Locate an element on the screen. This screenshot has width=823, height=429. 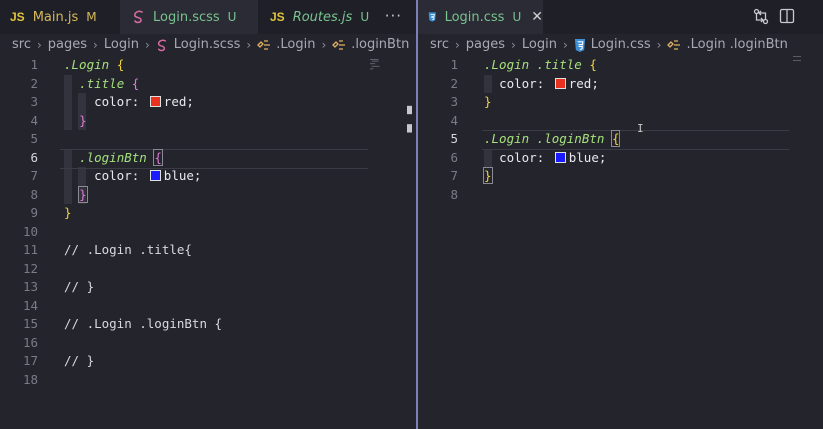
tab-label: Routes.js is located at coordinates (322, 17).